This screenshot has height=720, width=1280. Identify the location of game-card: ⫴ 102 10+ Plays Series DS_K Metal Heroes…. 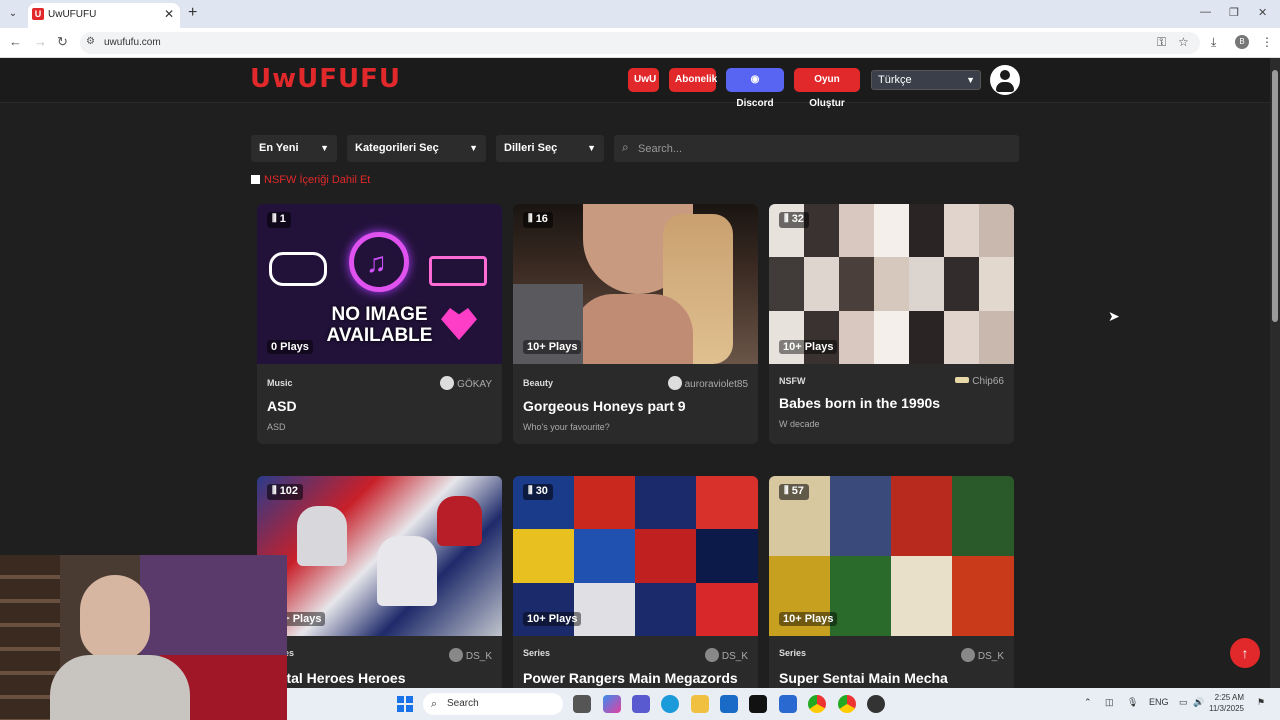
(379, 582).